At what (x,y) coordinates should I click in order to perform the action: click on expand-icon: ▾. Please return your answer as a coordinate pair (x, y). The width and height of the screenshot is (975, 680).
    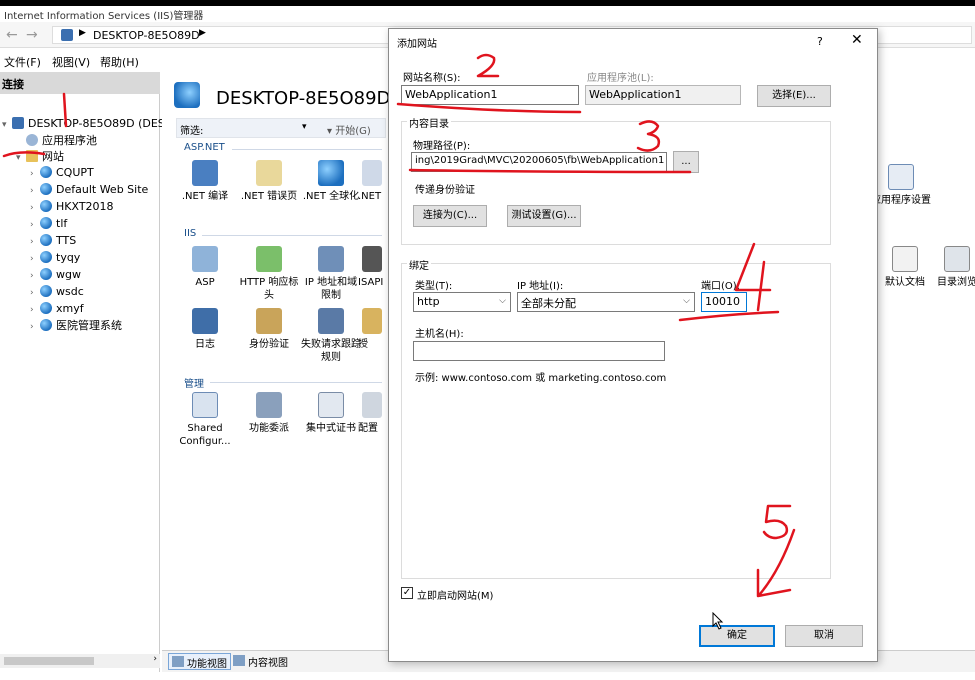
    Looking at the image, I should click on (7, 125).